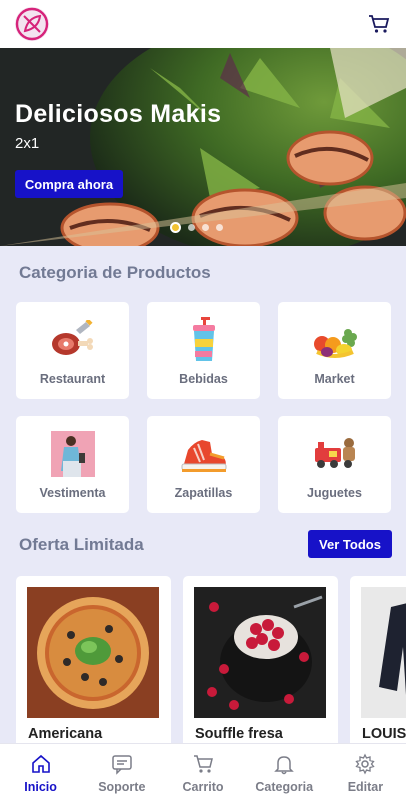 The image size is (406, 800). What do you see at coordinates (284, 765) in the screenshot?
I see `bell-icon` at bounding box center [284, 765].